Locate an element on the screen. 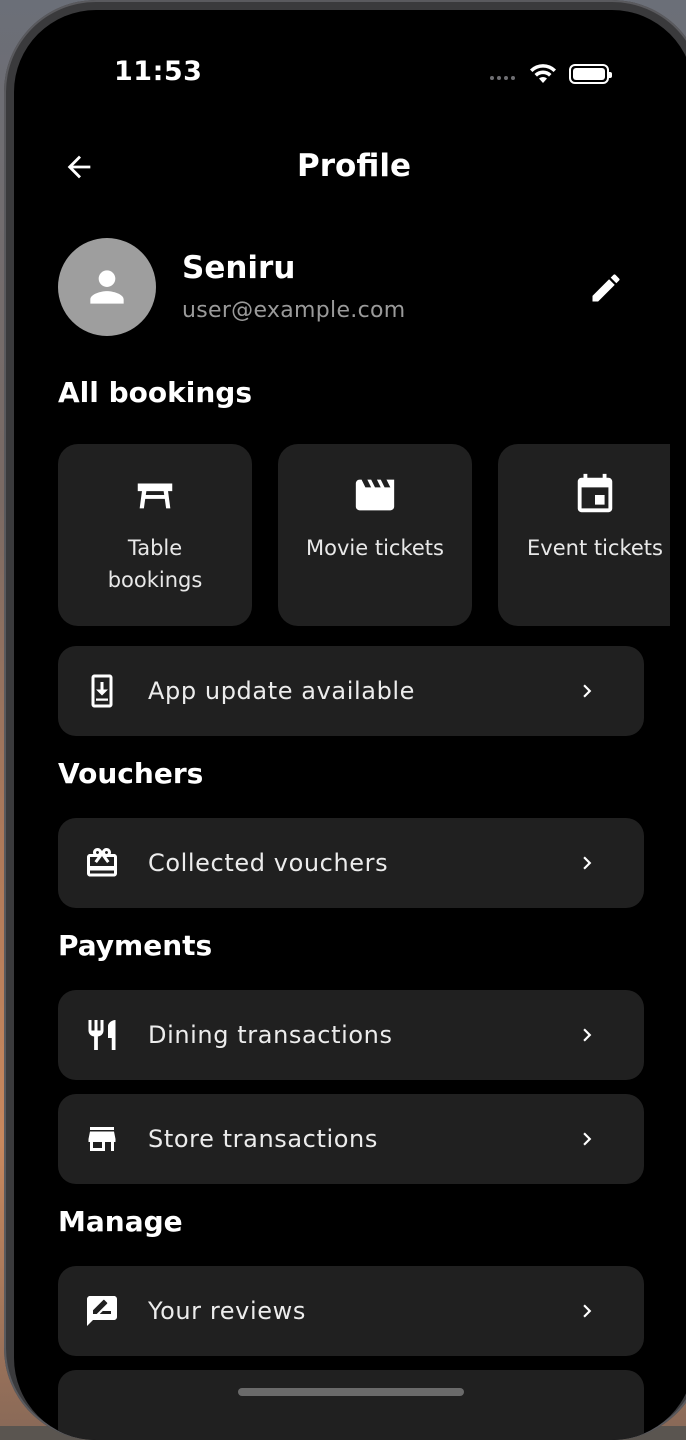  page-title: Profile is located at coordinates (354, 166).